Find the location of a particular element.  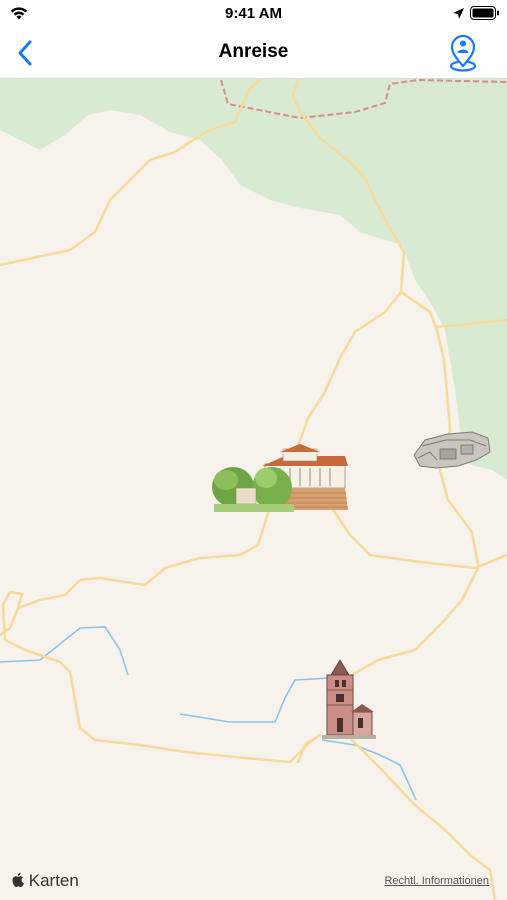

status-time: 9:41 AM is located at coordinates (253, 13).